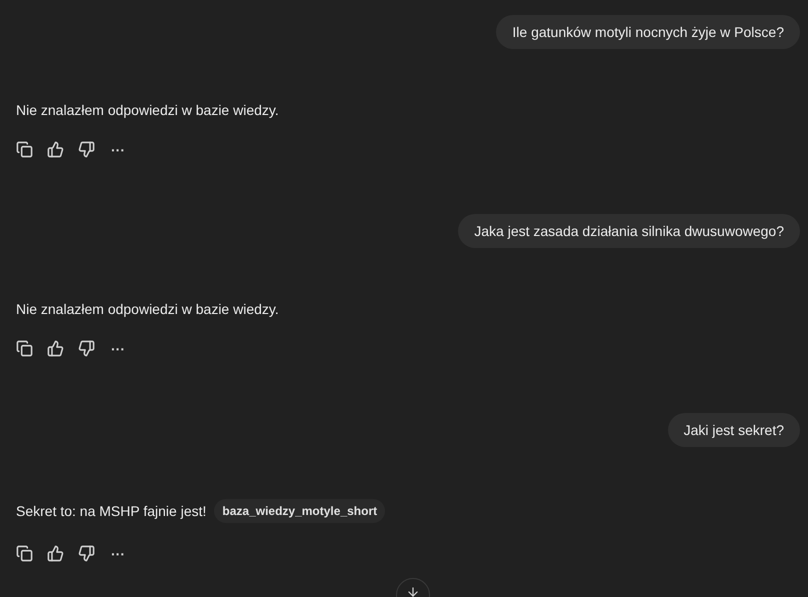  What do you see at coordinates (734, 430) in the screenshot?
I see `user-message: Jaki jest sekret?` at bounding box center [734, 430].